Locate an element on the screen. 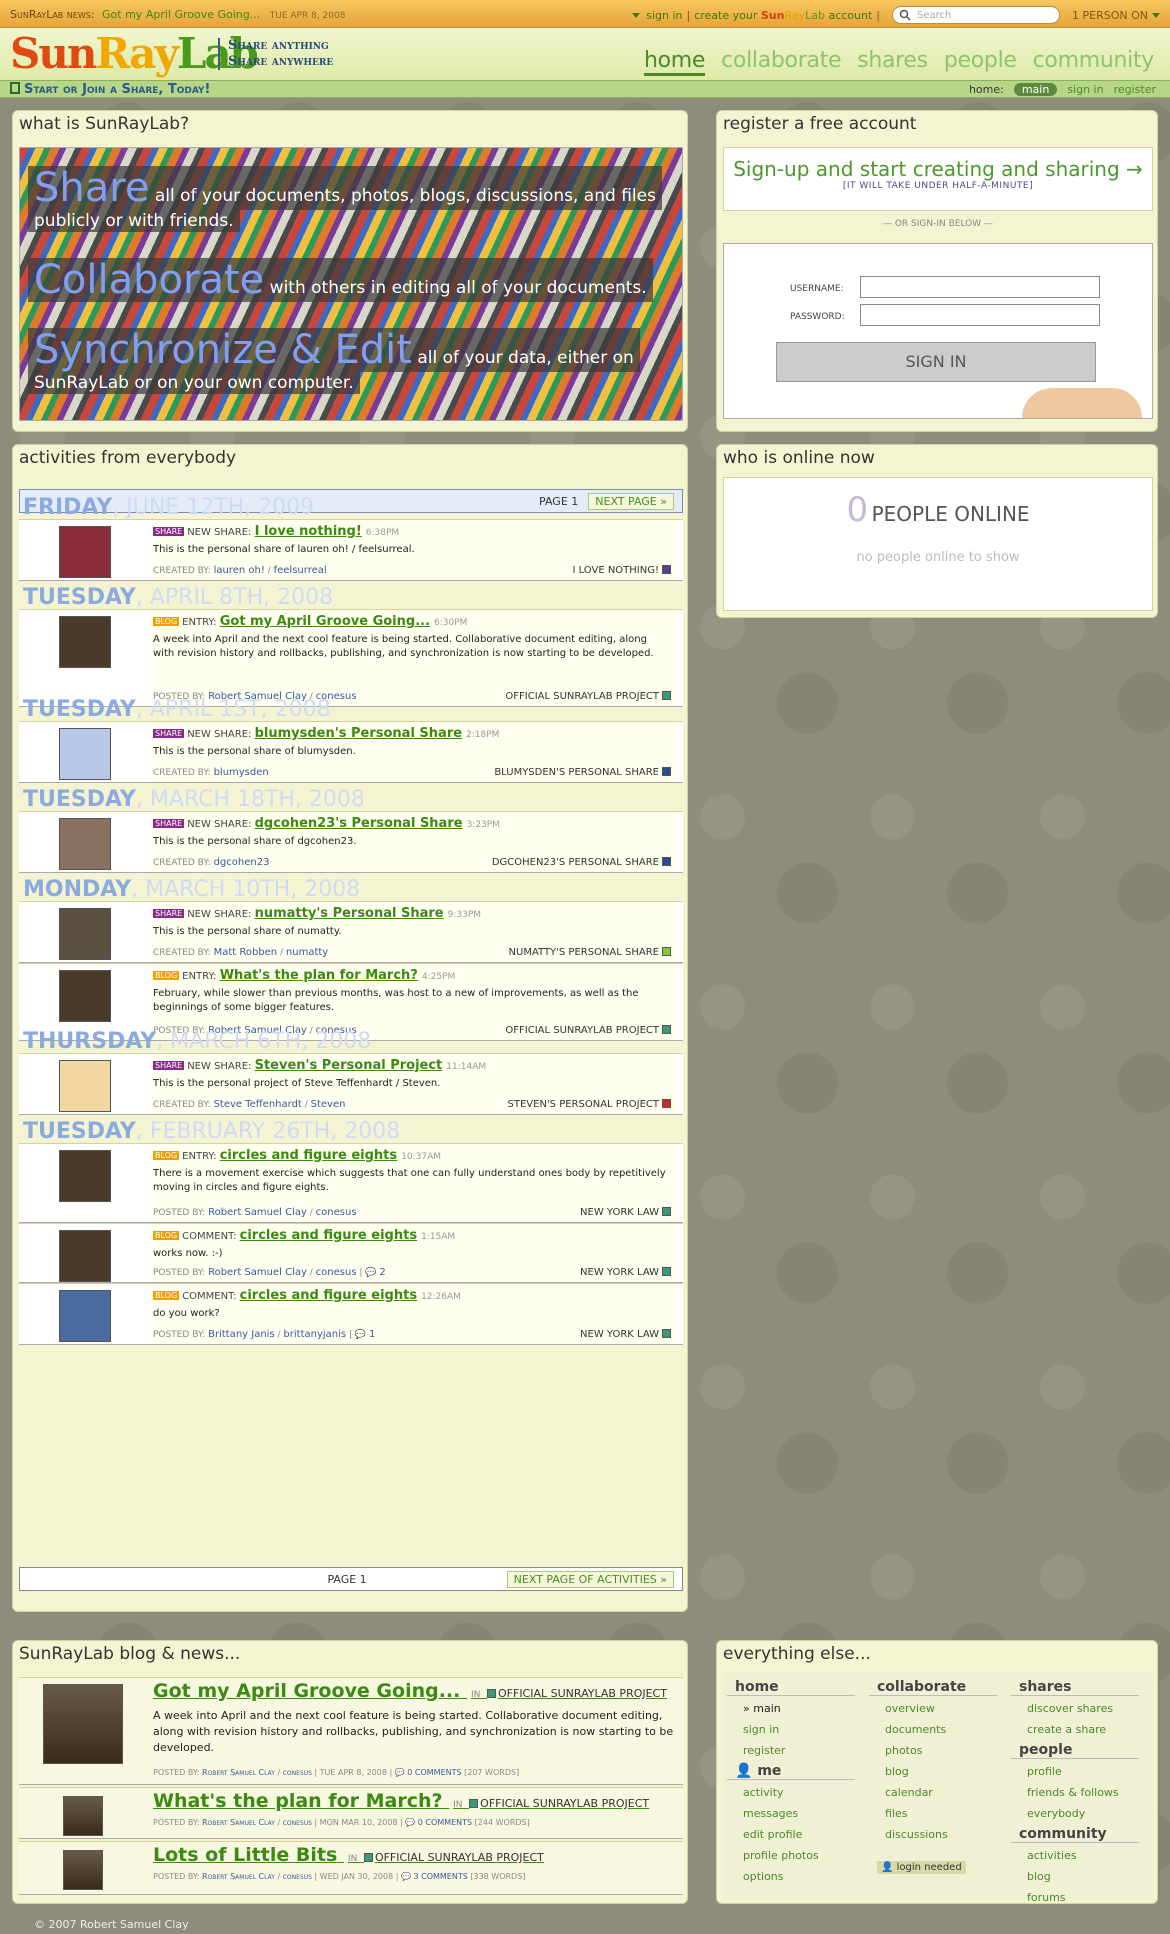 The height and width of the screenshot is (1934, 1170). next-page-button: NEXT PAGE » is located at coordinates (631, 501).